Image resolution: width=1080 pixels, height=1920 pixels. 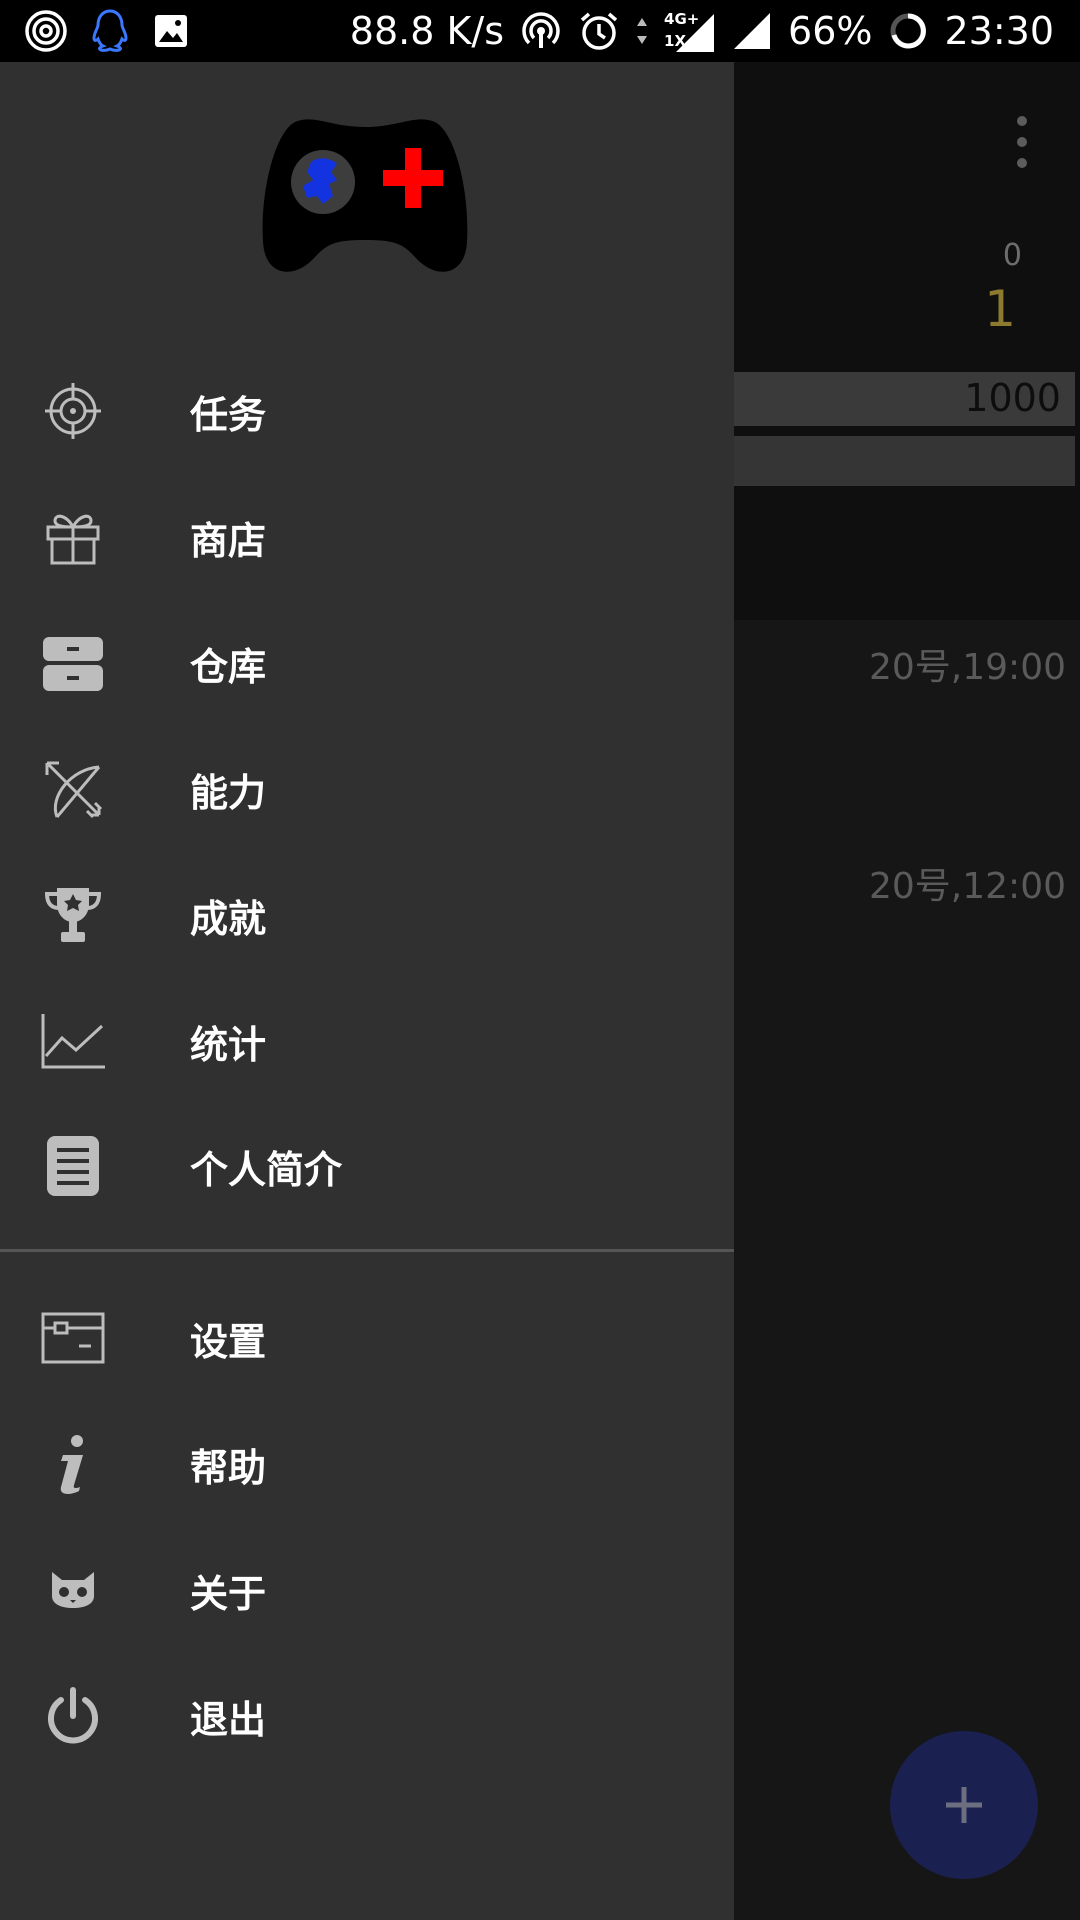 I want to click on hotspot-icon, so click(x=541, y=31).